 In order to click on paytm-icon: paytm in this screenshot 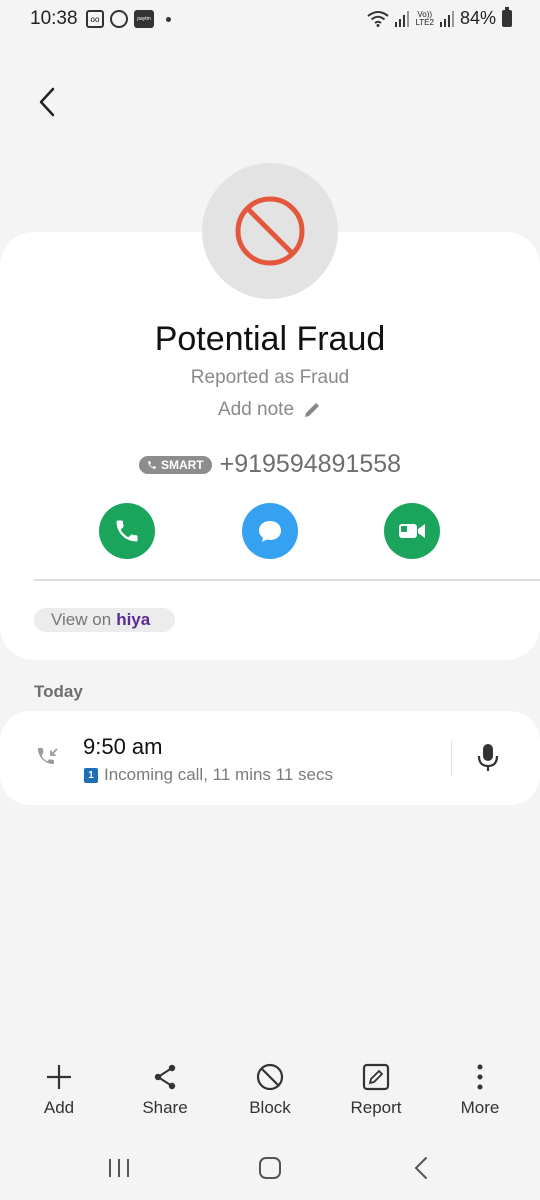, I will do `click(144, 19)`.